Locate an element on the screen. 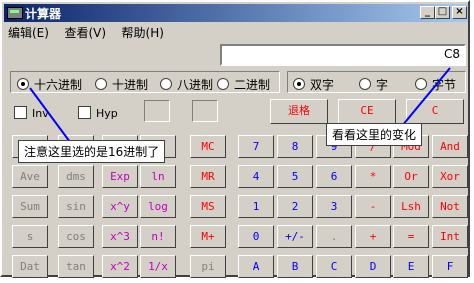 The width and height of the screenshot is (474, 283). close-button: × is located at coordinates (459, 12).